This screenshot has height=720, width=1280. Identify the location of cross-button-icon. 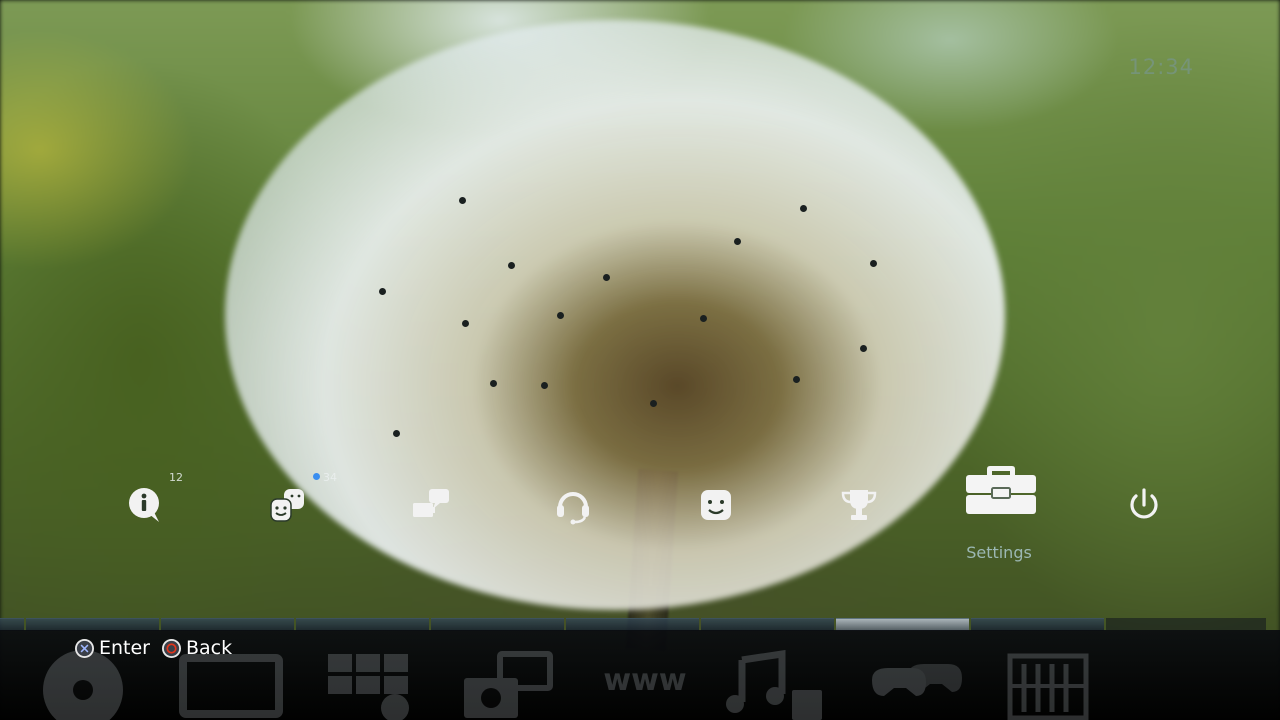
(84, 648).